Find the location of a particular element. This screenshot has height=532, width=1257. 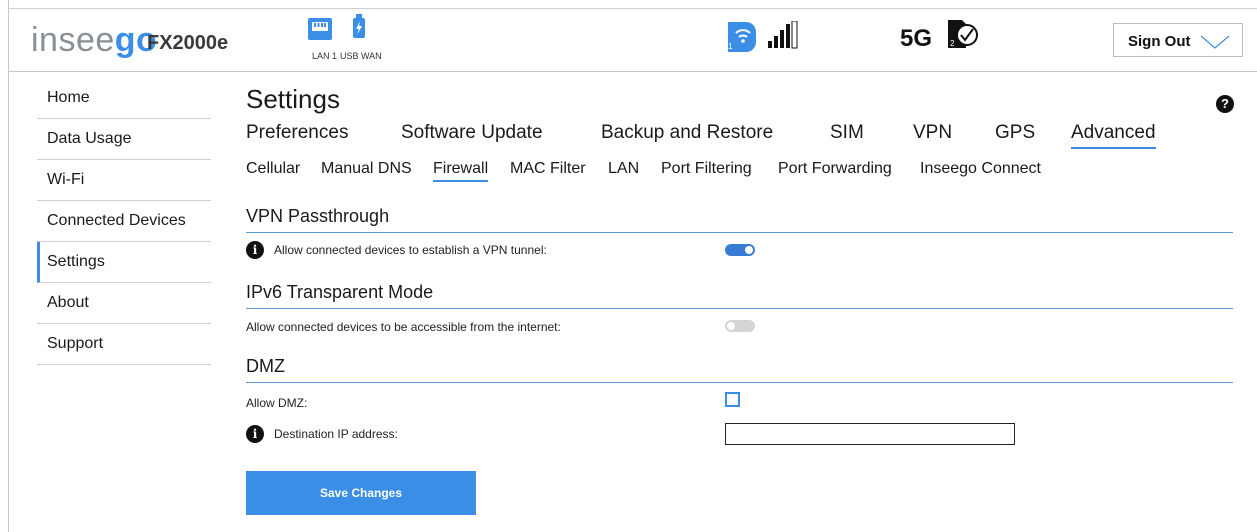

signal-strength-icon is located at coordinates (784, 35).